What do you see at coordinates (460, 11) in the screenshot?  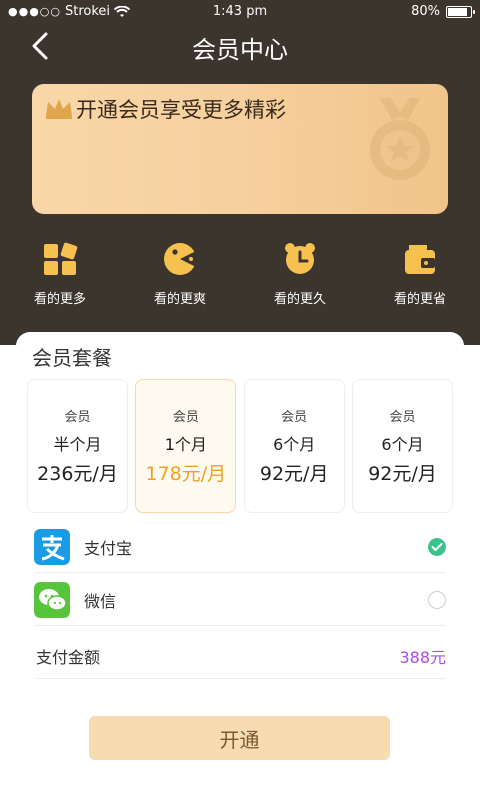 I see `battery-icon` at bounding box center [460, 11].